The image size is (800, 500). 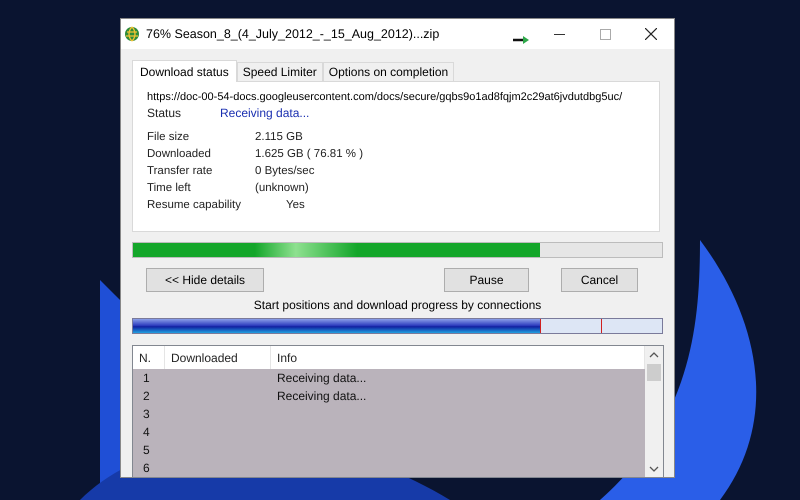 I want to click on column-header: N., so click(x=149, y=357).